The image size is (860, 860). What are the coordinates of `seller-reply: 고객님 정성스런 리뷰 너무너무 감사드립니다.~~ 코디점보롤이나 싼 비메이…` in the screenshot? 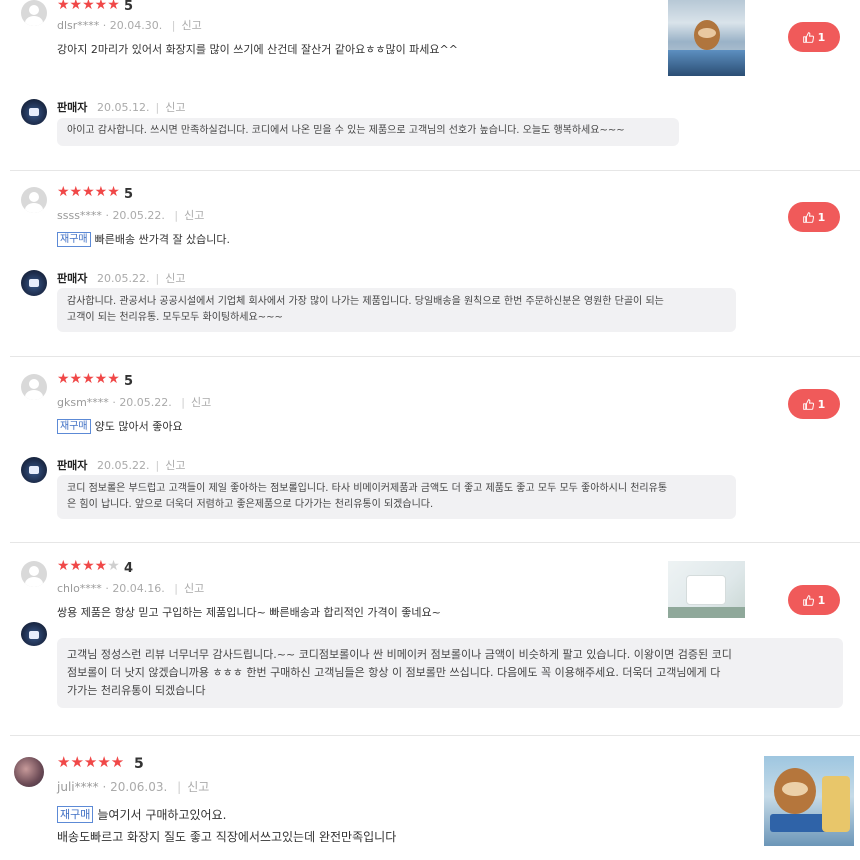 It's located at (450, 673).